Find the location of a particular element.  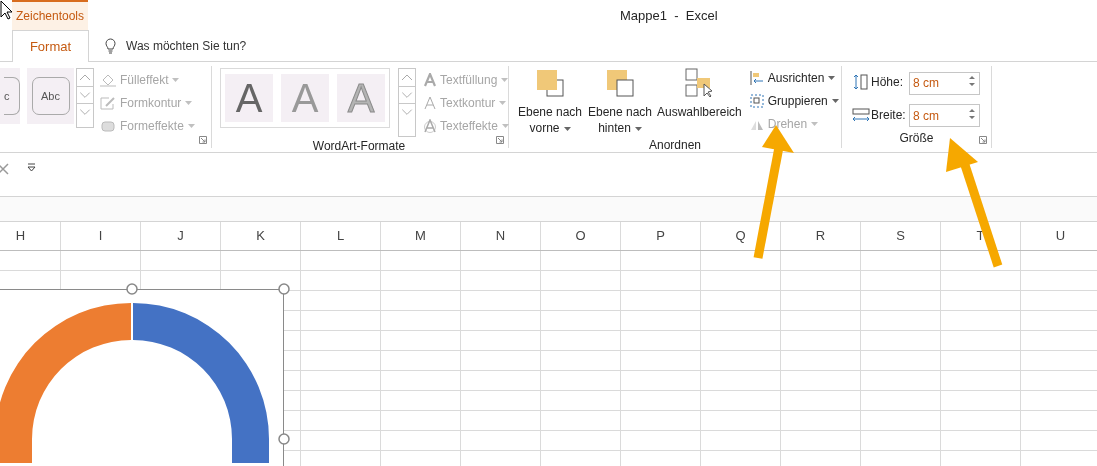

column-header: H is located at coordinates (30, 236).